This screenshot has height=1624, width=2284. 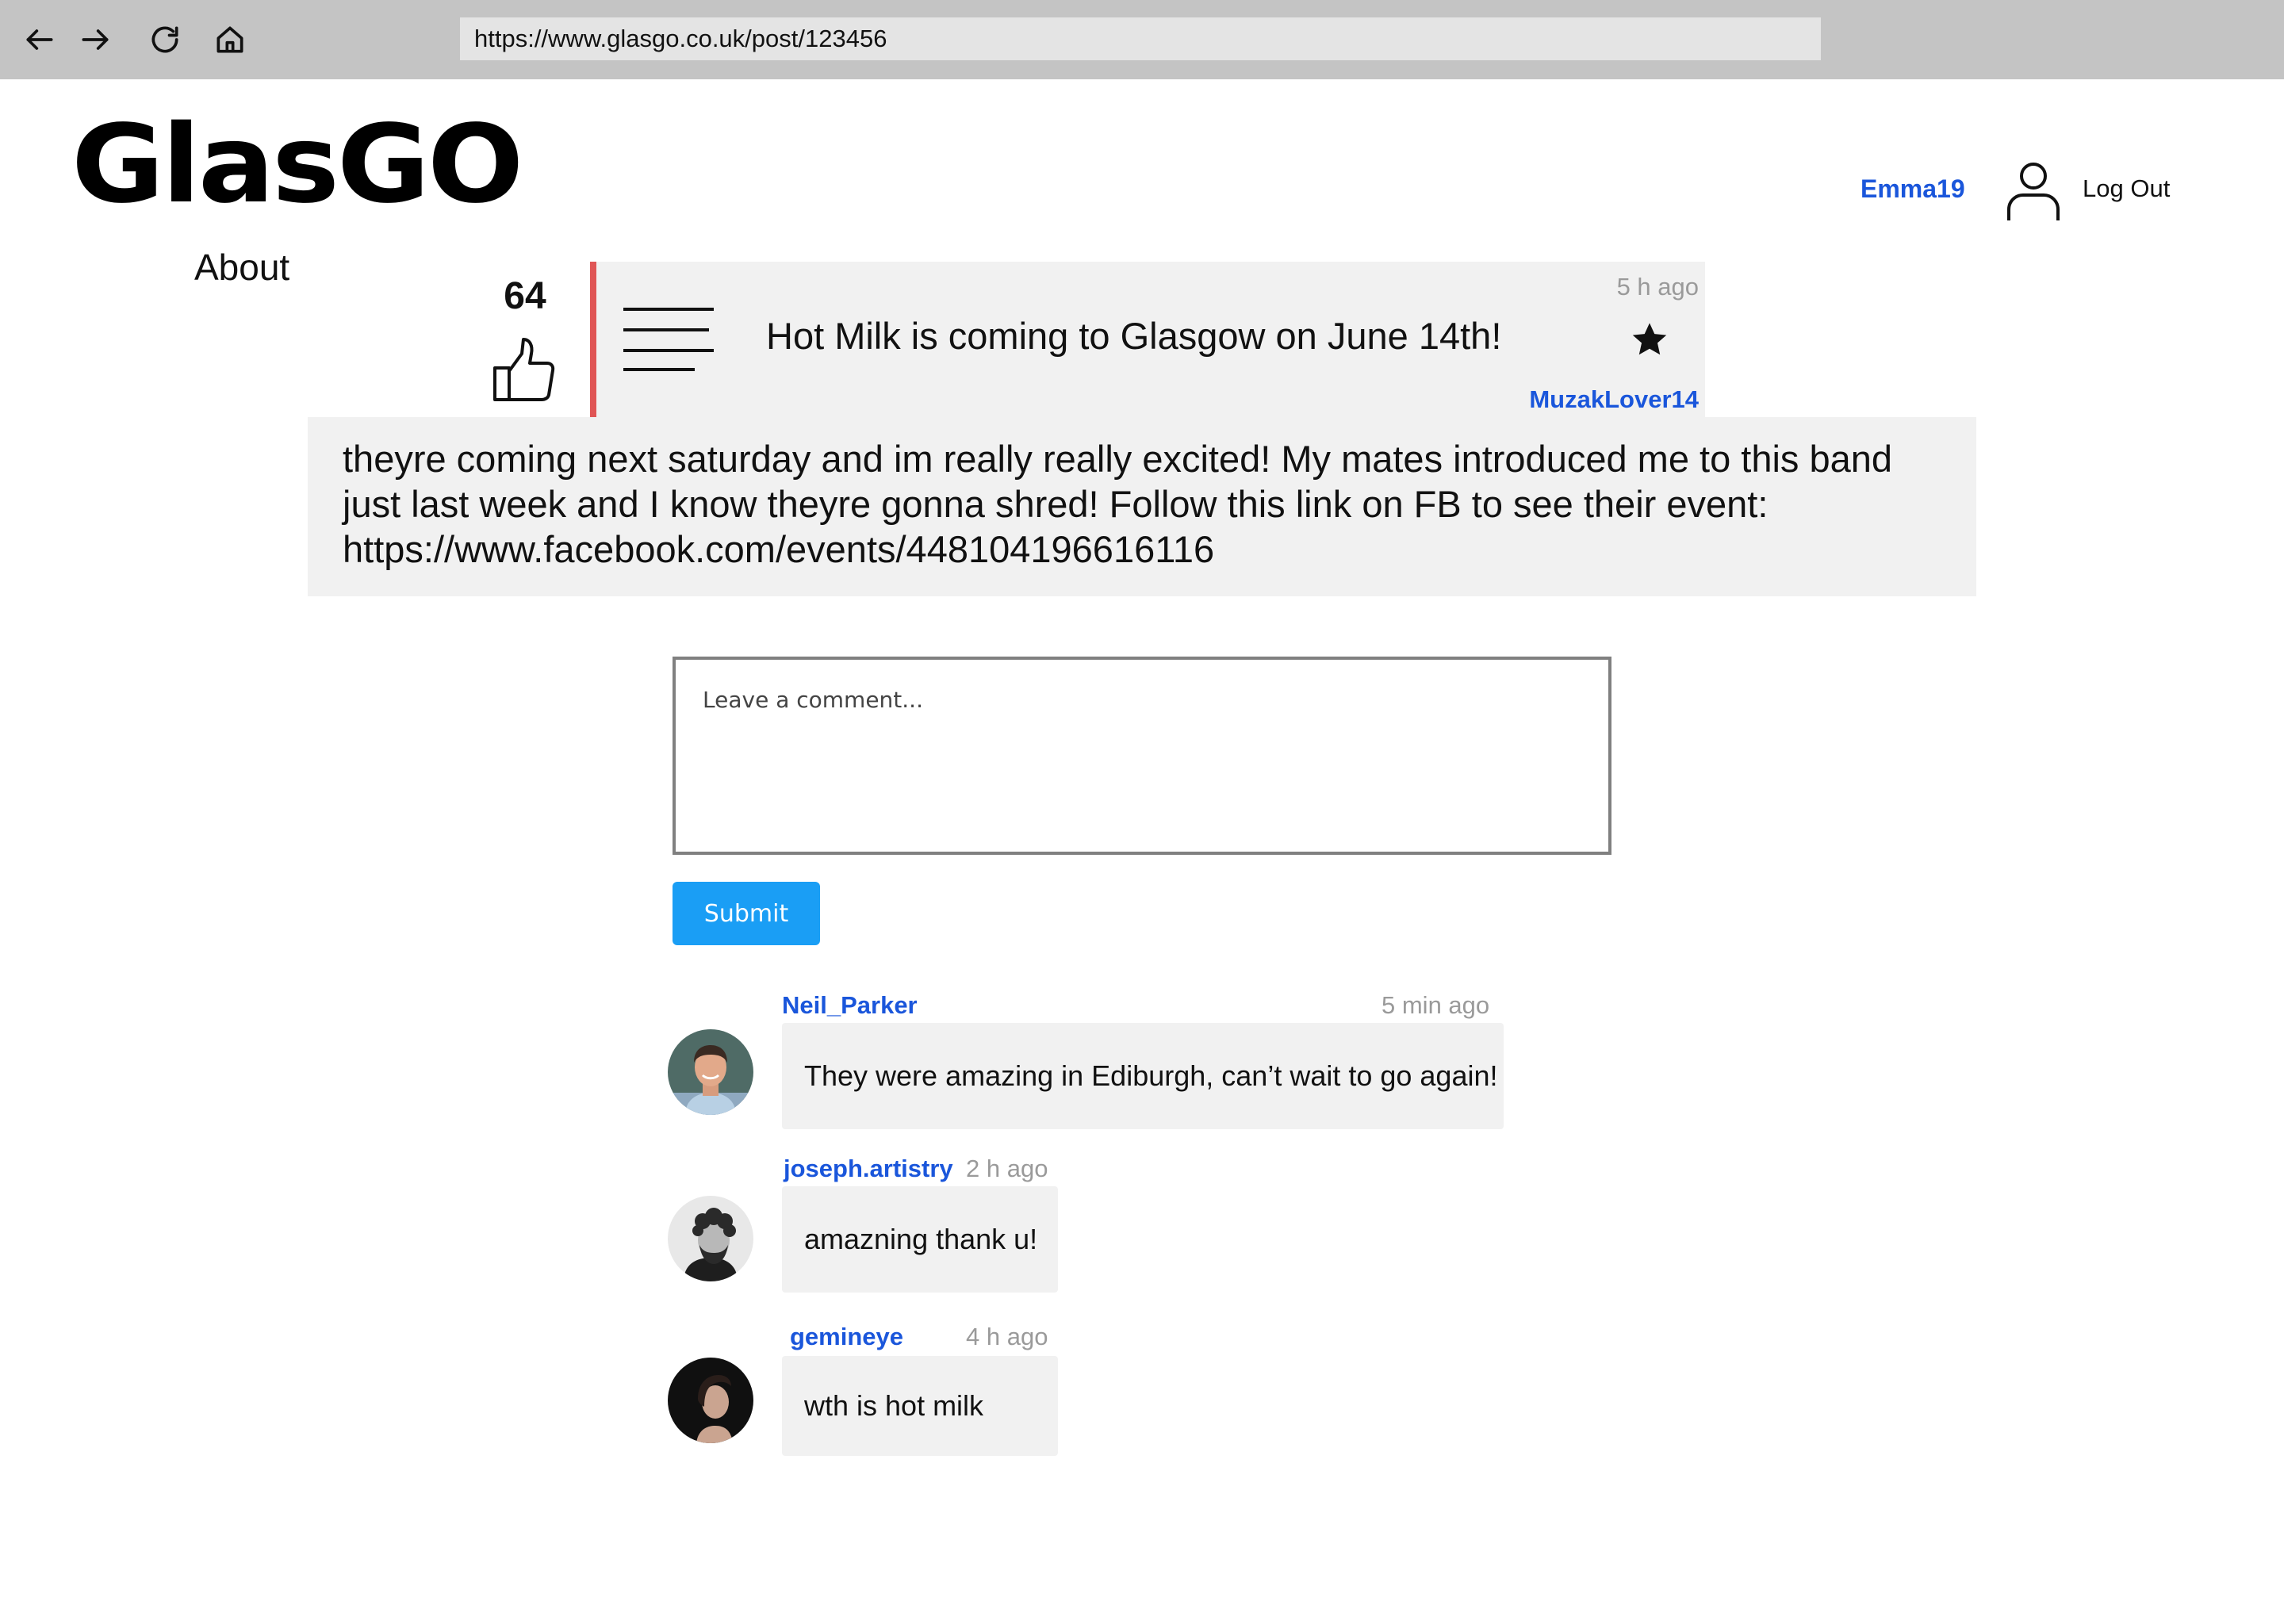 I want to click on vote-count: 64, so click(x=525, y=296).